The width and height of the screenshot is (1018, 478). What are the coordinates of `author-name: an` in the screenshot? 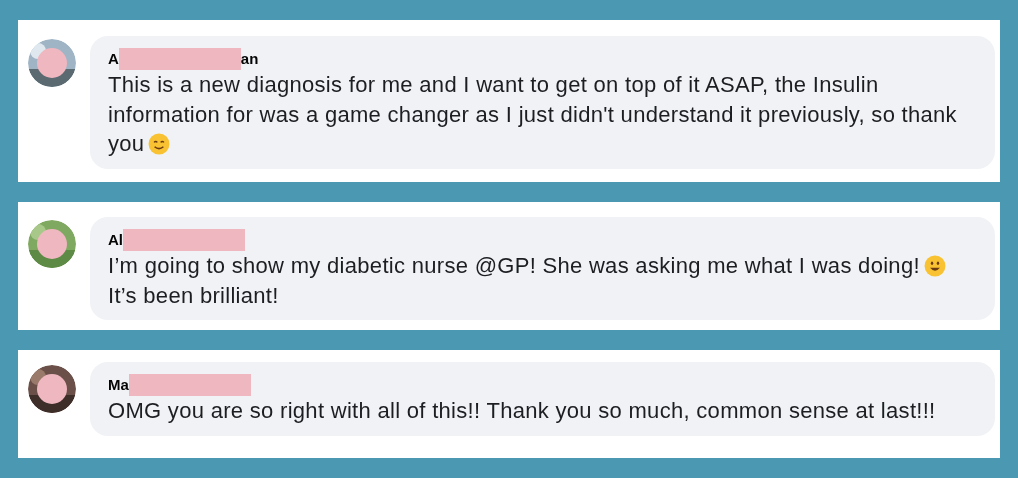 It's located at (249, 59).